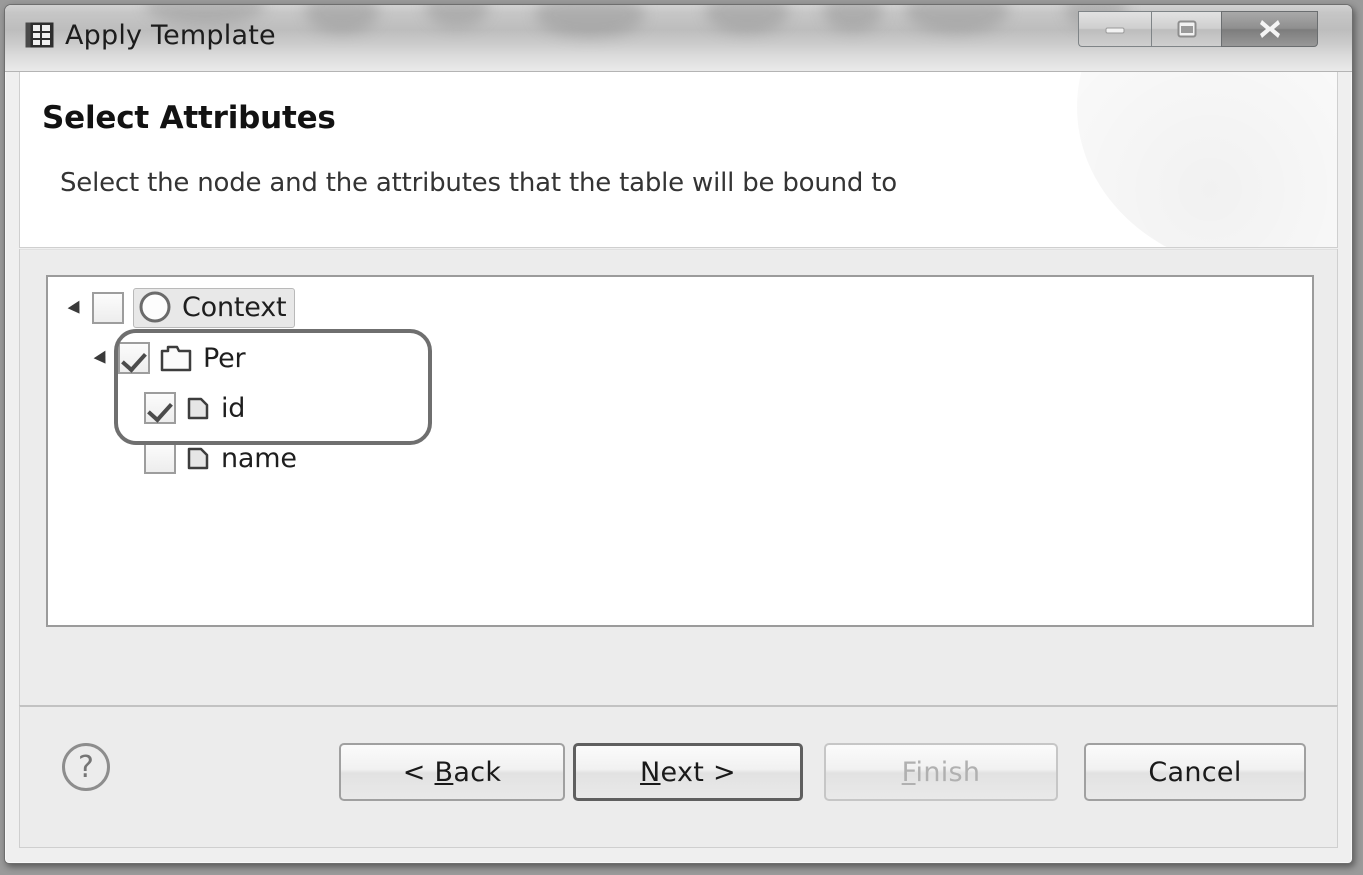  Describe the element at coordinates (259, 458) in the screenshot. I see `tree-item-label: name` at that location.